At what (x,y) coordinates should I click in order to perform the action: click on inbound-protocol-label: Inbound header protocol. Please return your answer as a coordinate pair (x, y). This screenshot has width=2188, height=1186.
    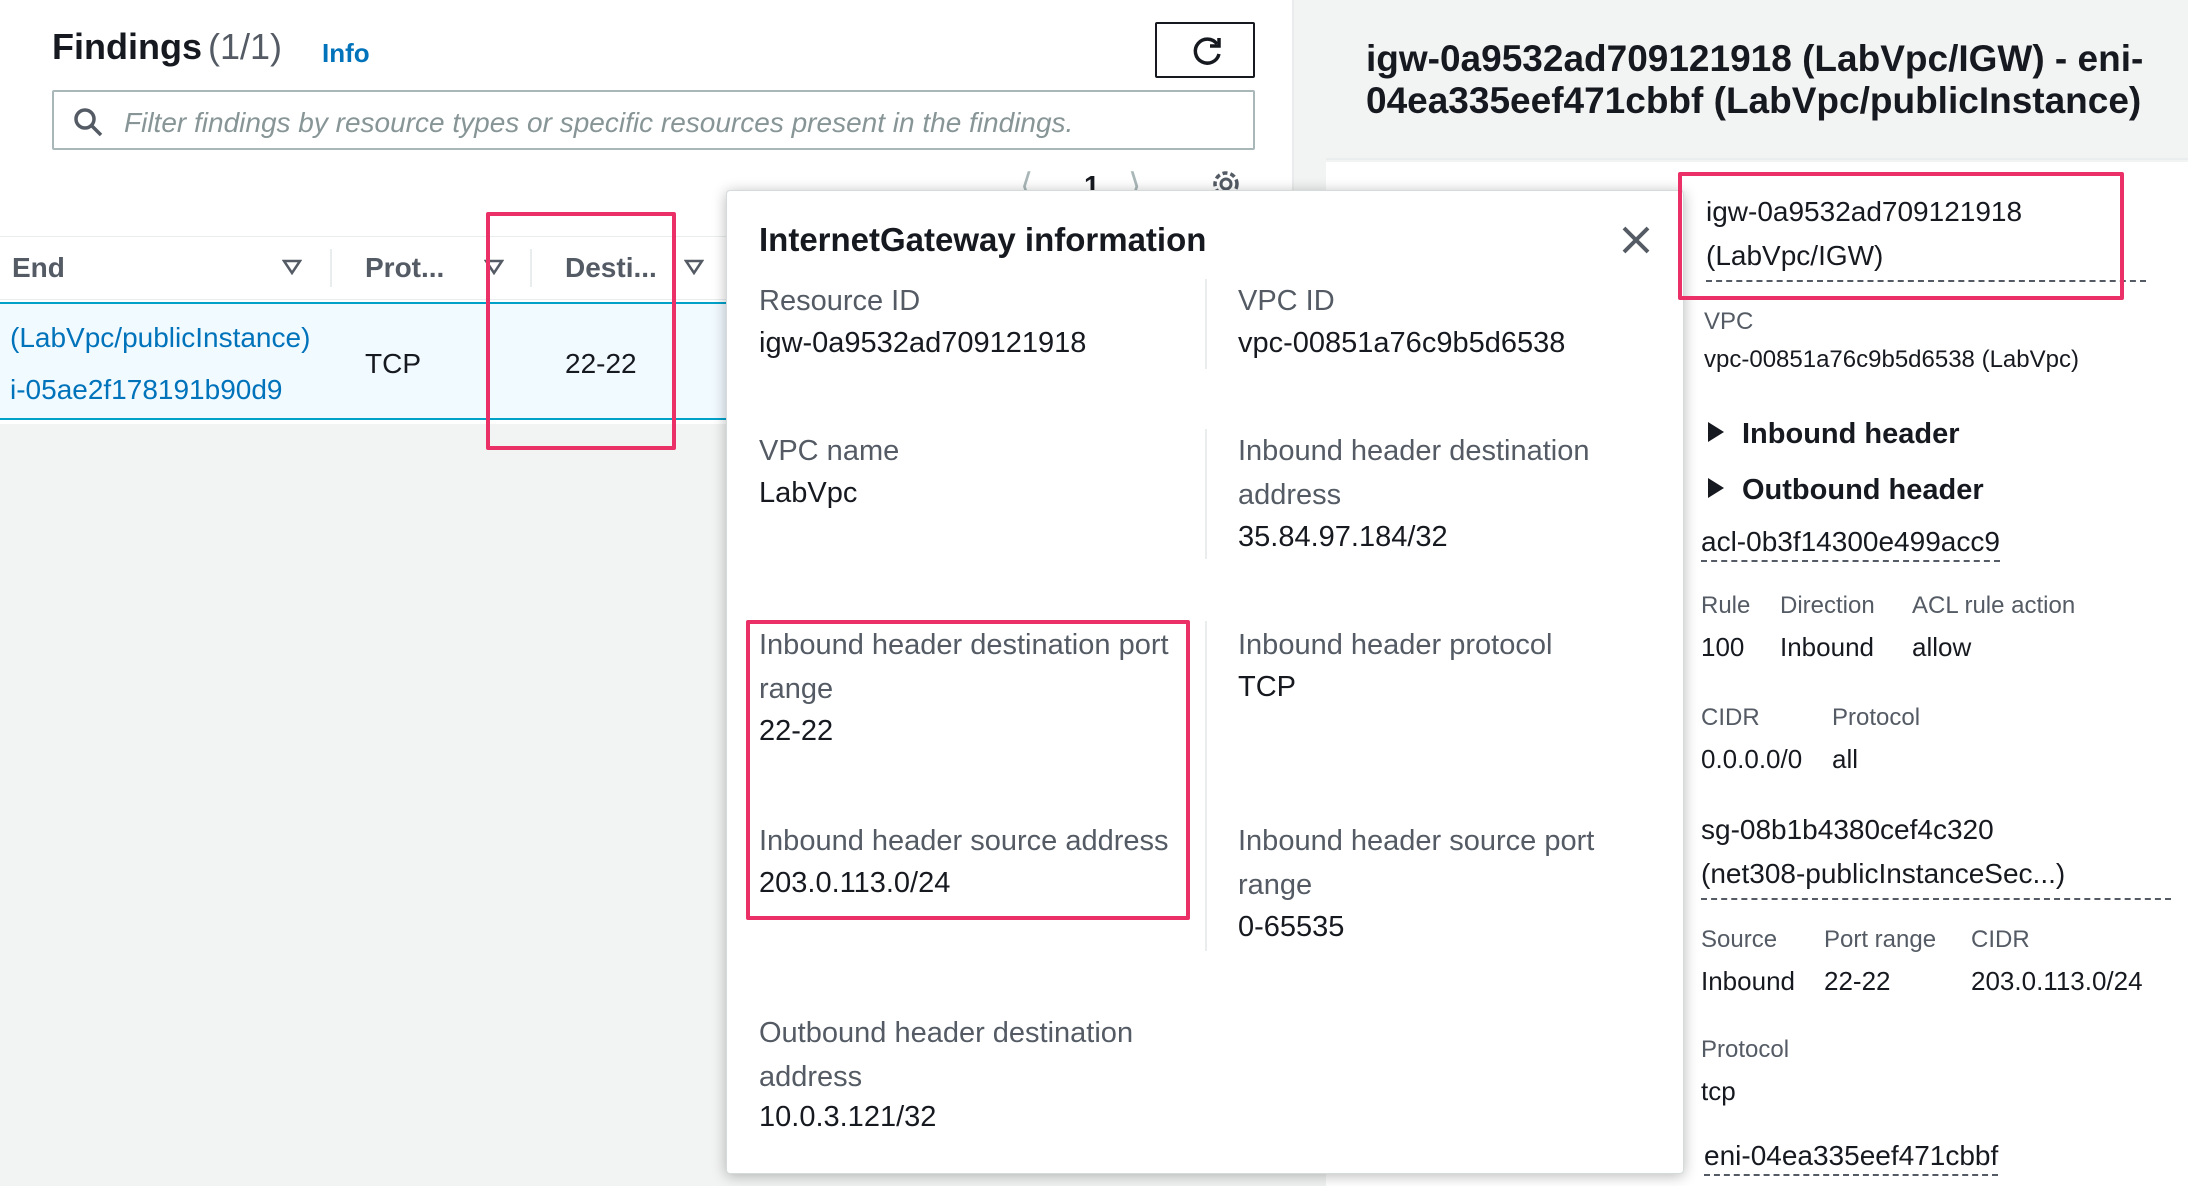
    Looking at the image, I should click on (1395, 645).